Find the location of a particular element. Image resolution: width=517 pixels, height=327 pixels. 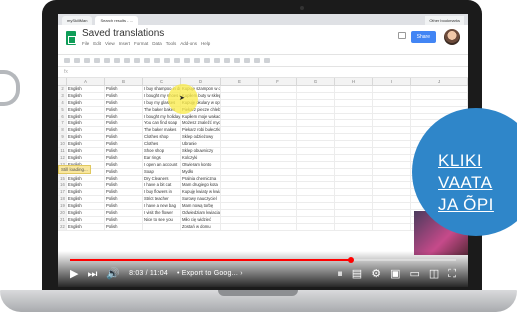

next-icon: ⏭ is located at coordinates (92, 274).